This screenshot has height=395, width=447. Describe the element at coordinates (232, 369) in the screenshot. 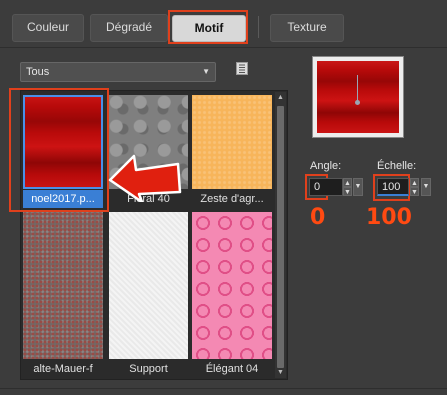

I see `pattern-name: Élégant 04` at that location.